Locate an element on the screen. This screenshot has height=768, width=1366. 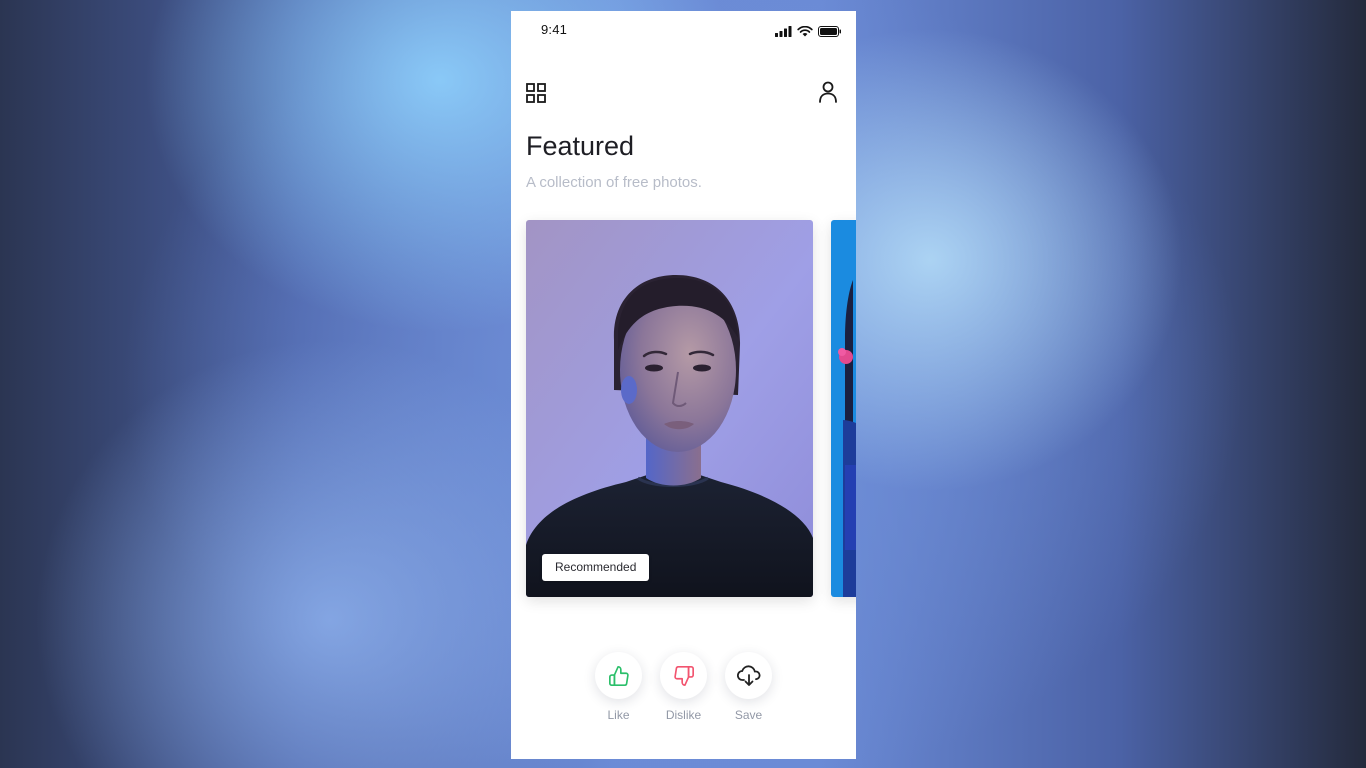
status-icons is located at coordinates (808, 31).